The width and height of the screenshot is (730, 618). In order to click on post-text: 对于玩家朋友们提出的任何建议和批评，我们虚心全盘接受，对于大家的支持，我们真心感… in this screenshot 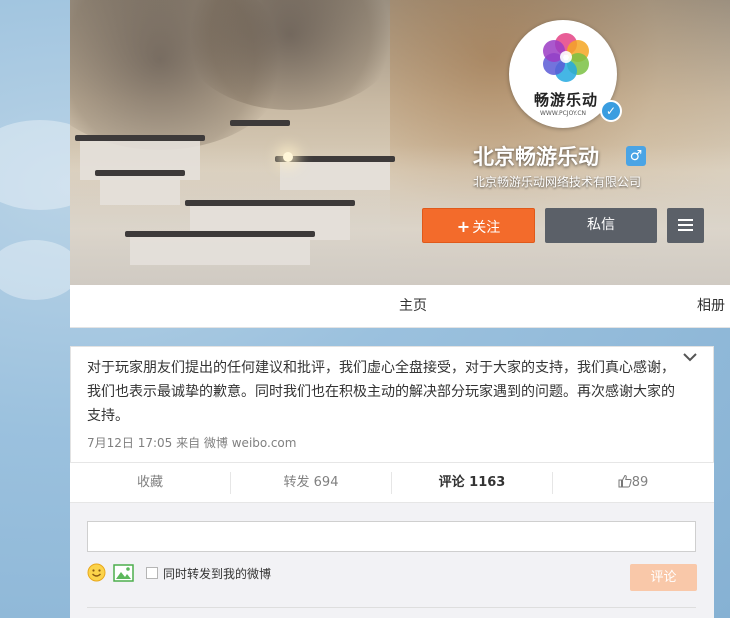, I will do `click(381, 392)`.